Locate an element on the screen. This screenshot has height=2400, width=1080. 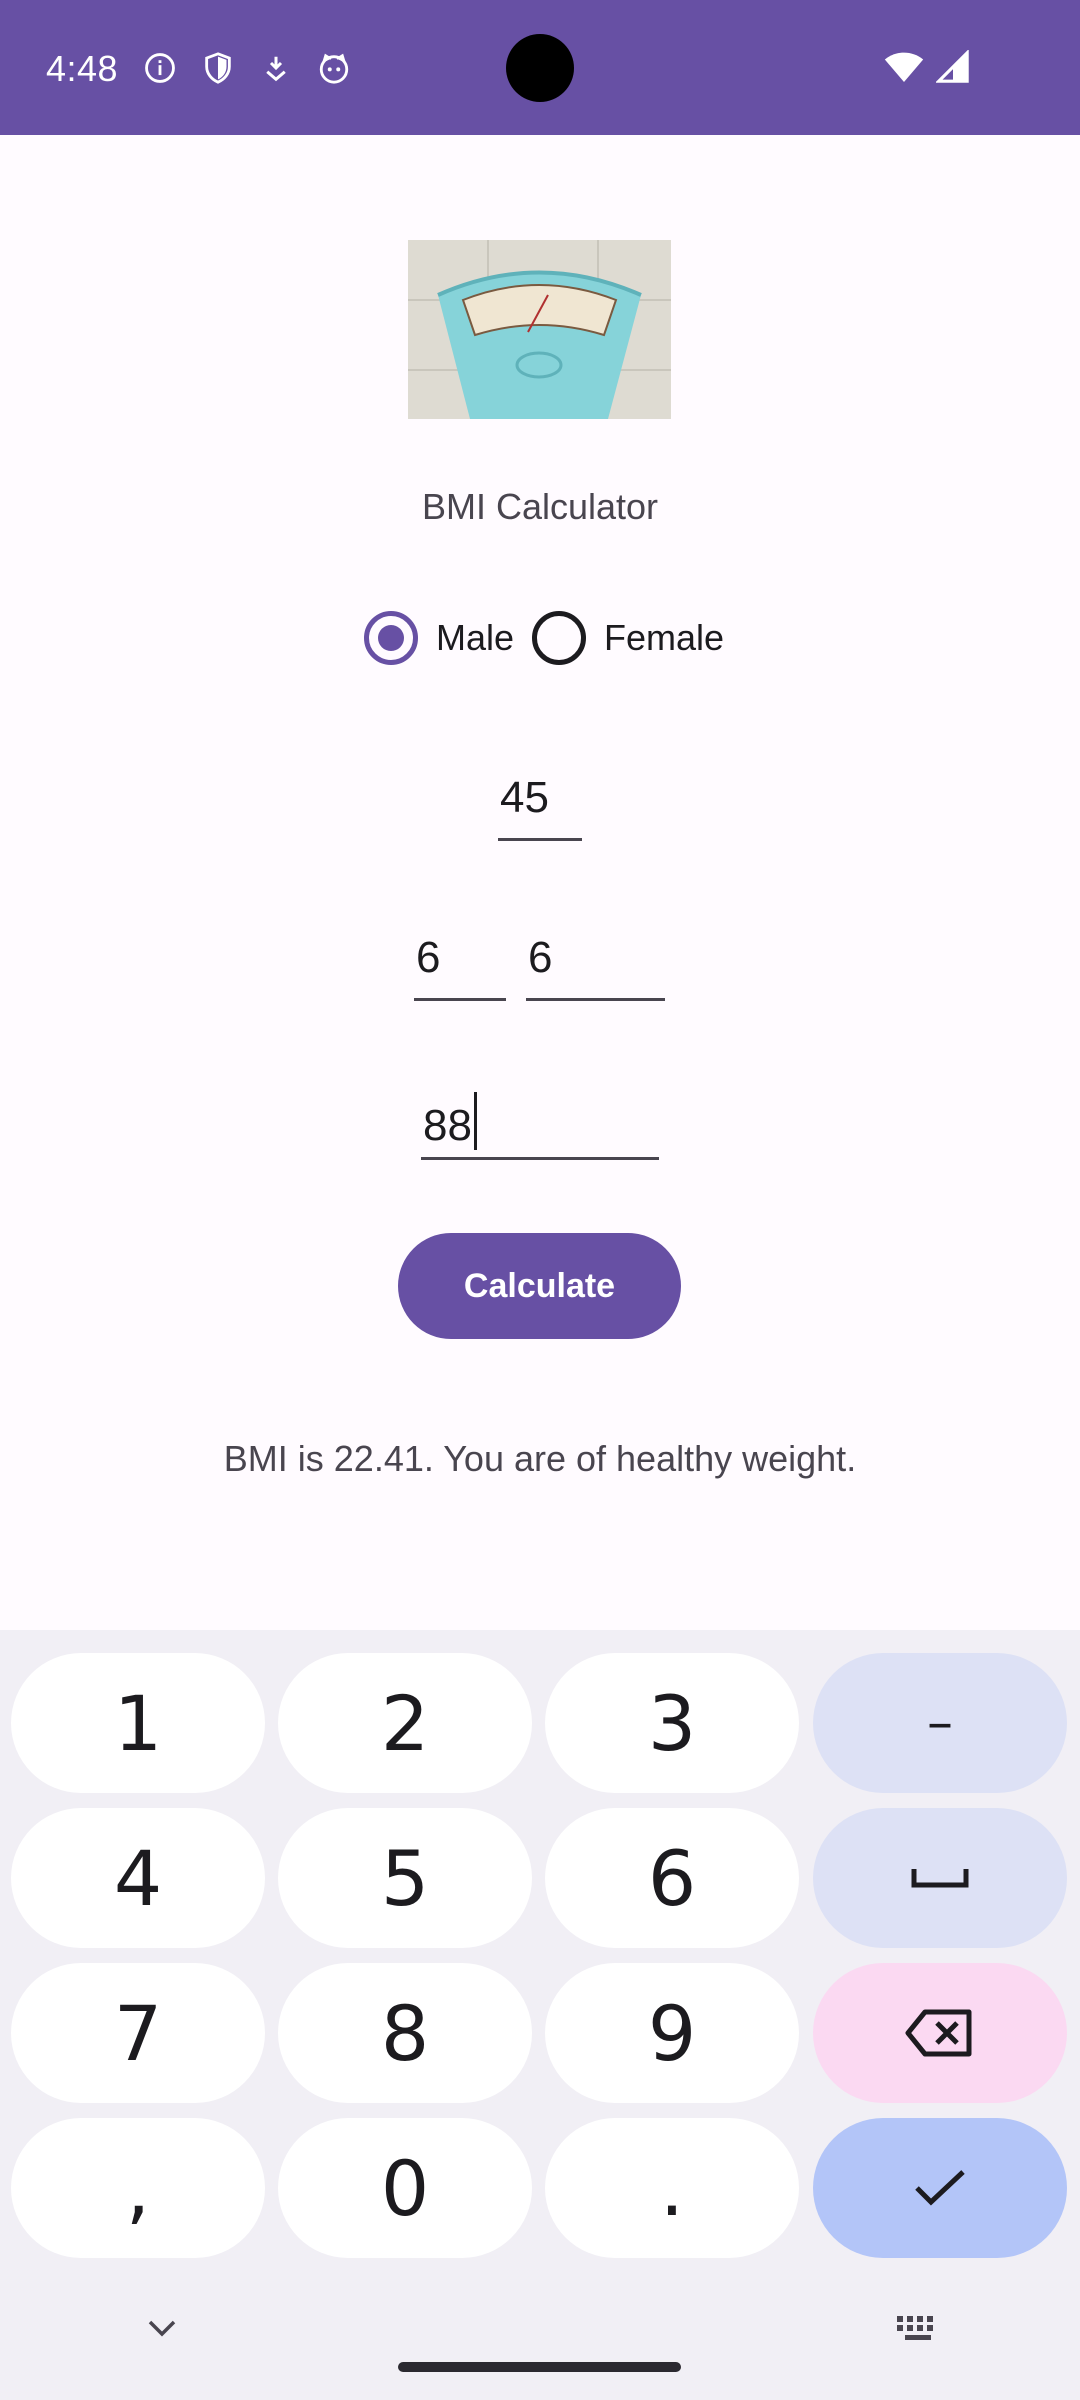
download-icon is located at coordinates (276, 68).